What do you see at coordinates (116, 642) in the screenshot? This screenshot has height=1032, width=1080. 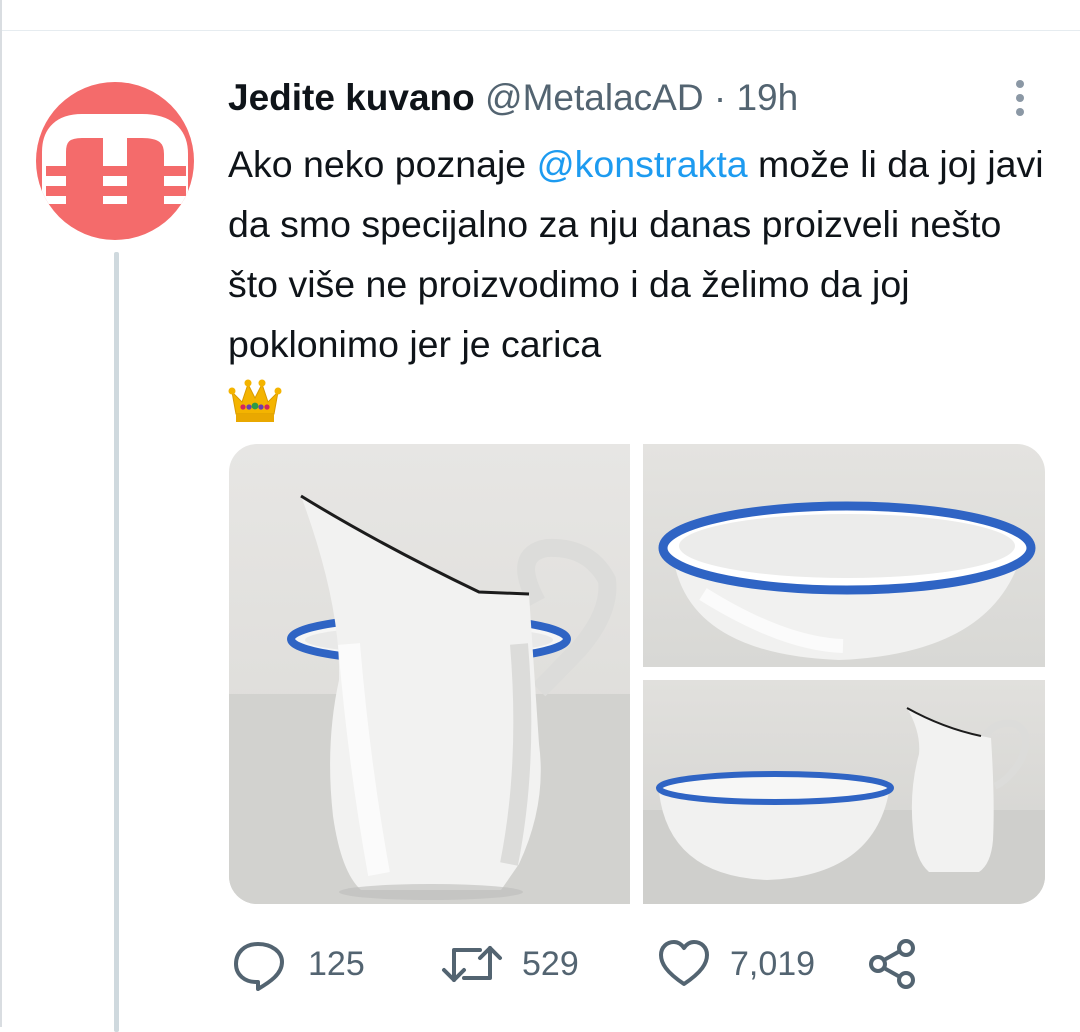 I see `thread-line` at bounding box center [116, 642].